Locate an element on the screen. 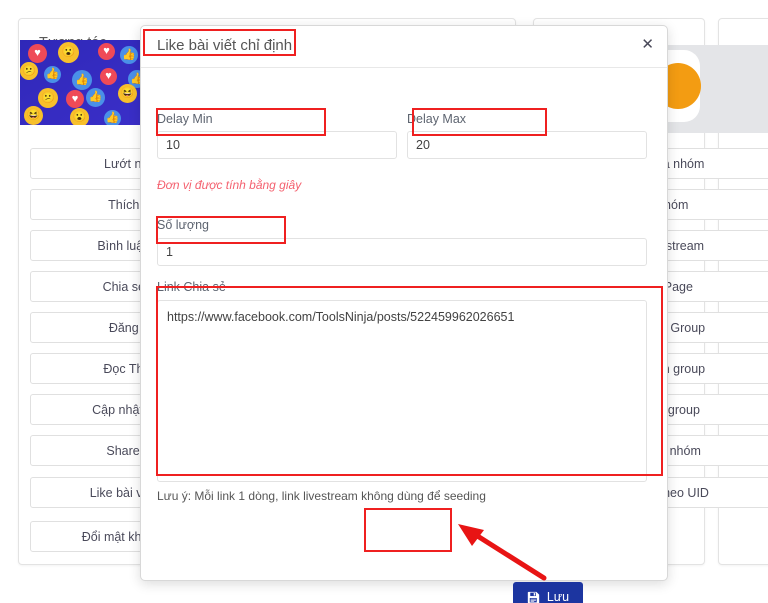  save-button-label: Lưu is located at coordinates (558, 596).